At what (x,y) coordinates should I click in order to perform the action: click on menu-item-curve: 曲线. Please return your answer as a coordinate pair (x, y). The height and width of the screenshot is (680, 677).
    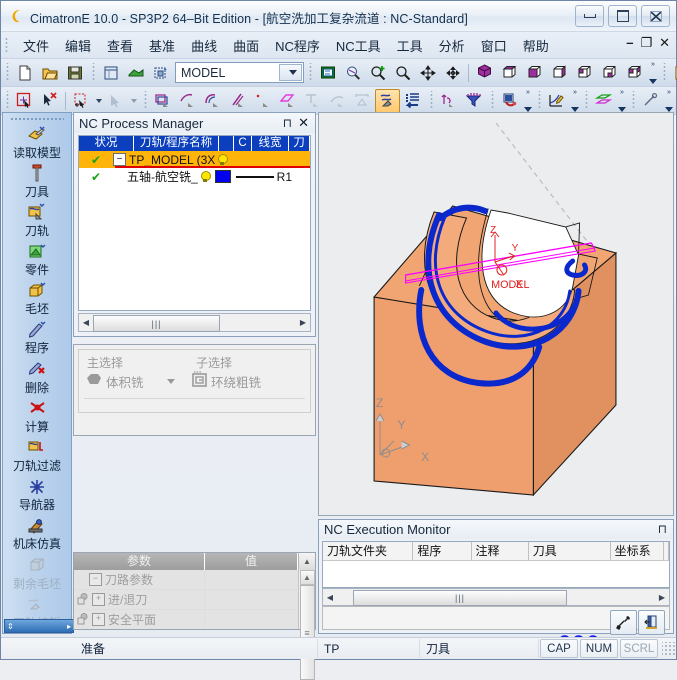
    Looking at the image, I should click on (204, 45).